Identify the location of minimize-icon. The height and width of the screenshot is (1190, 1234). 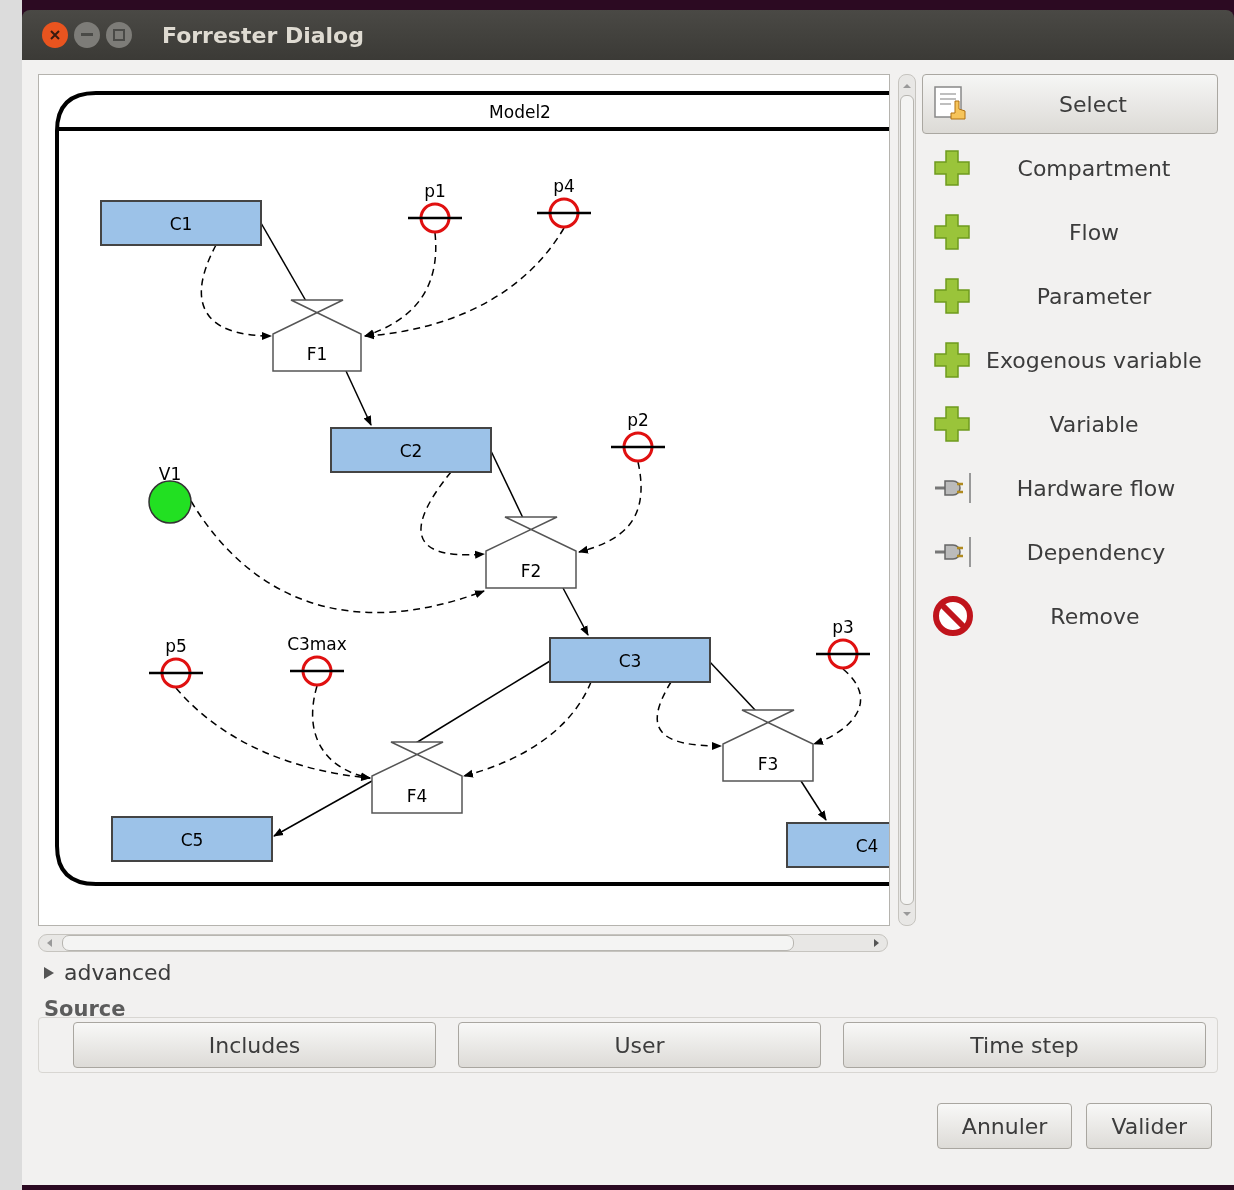
(87, 35).